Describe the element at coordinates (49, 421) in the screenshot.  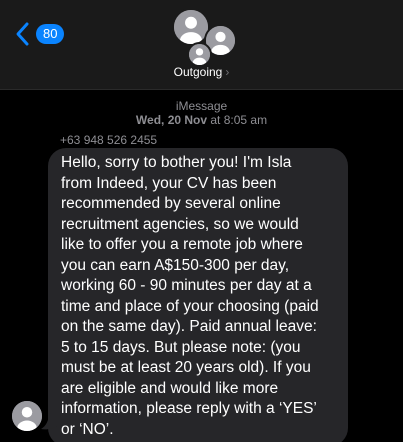
I see `bubble-tail` at that location.